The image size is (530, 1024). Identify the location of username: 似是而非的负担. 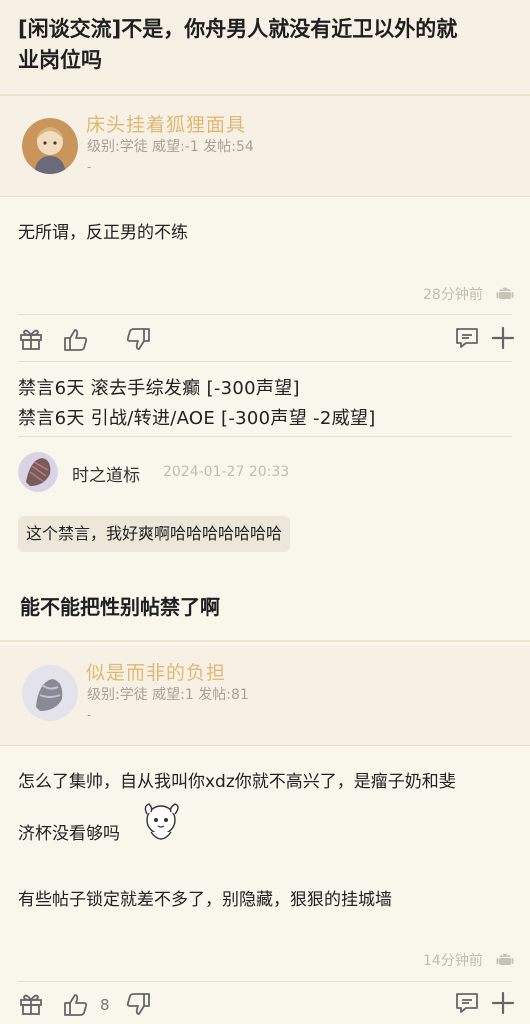
(156, 671).